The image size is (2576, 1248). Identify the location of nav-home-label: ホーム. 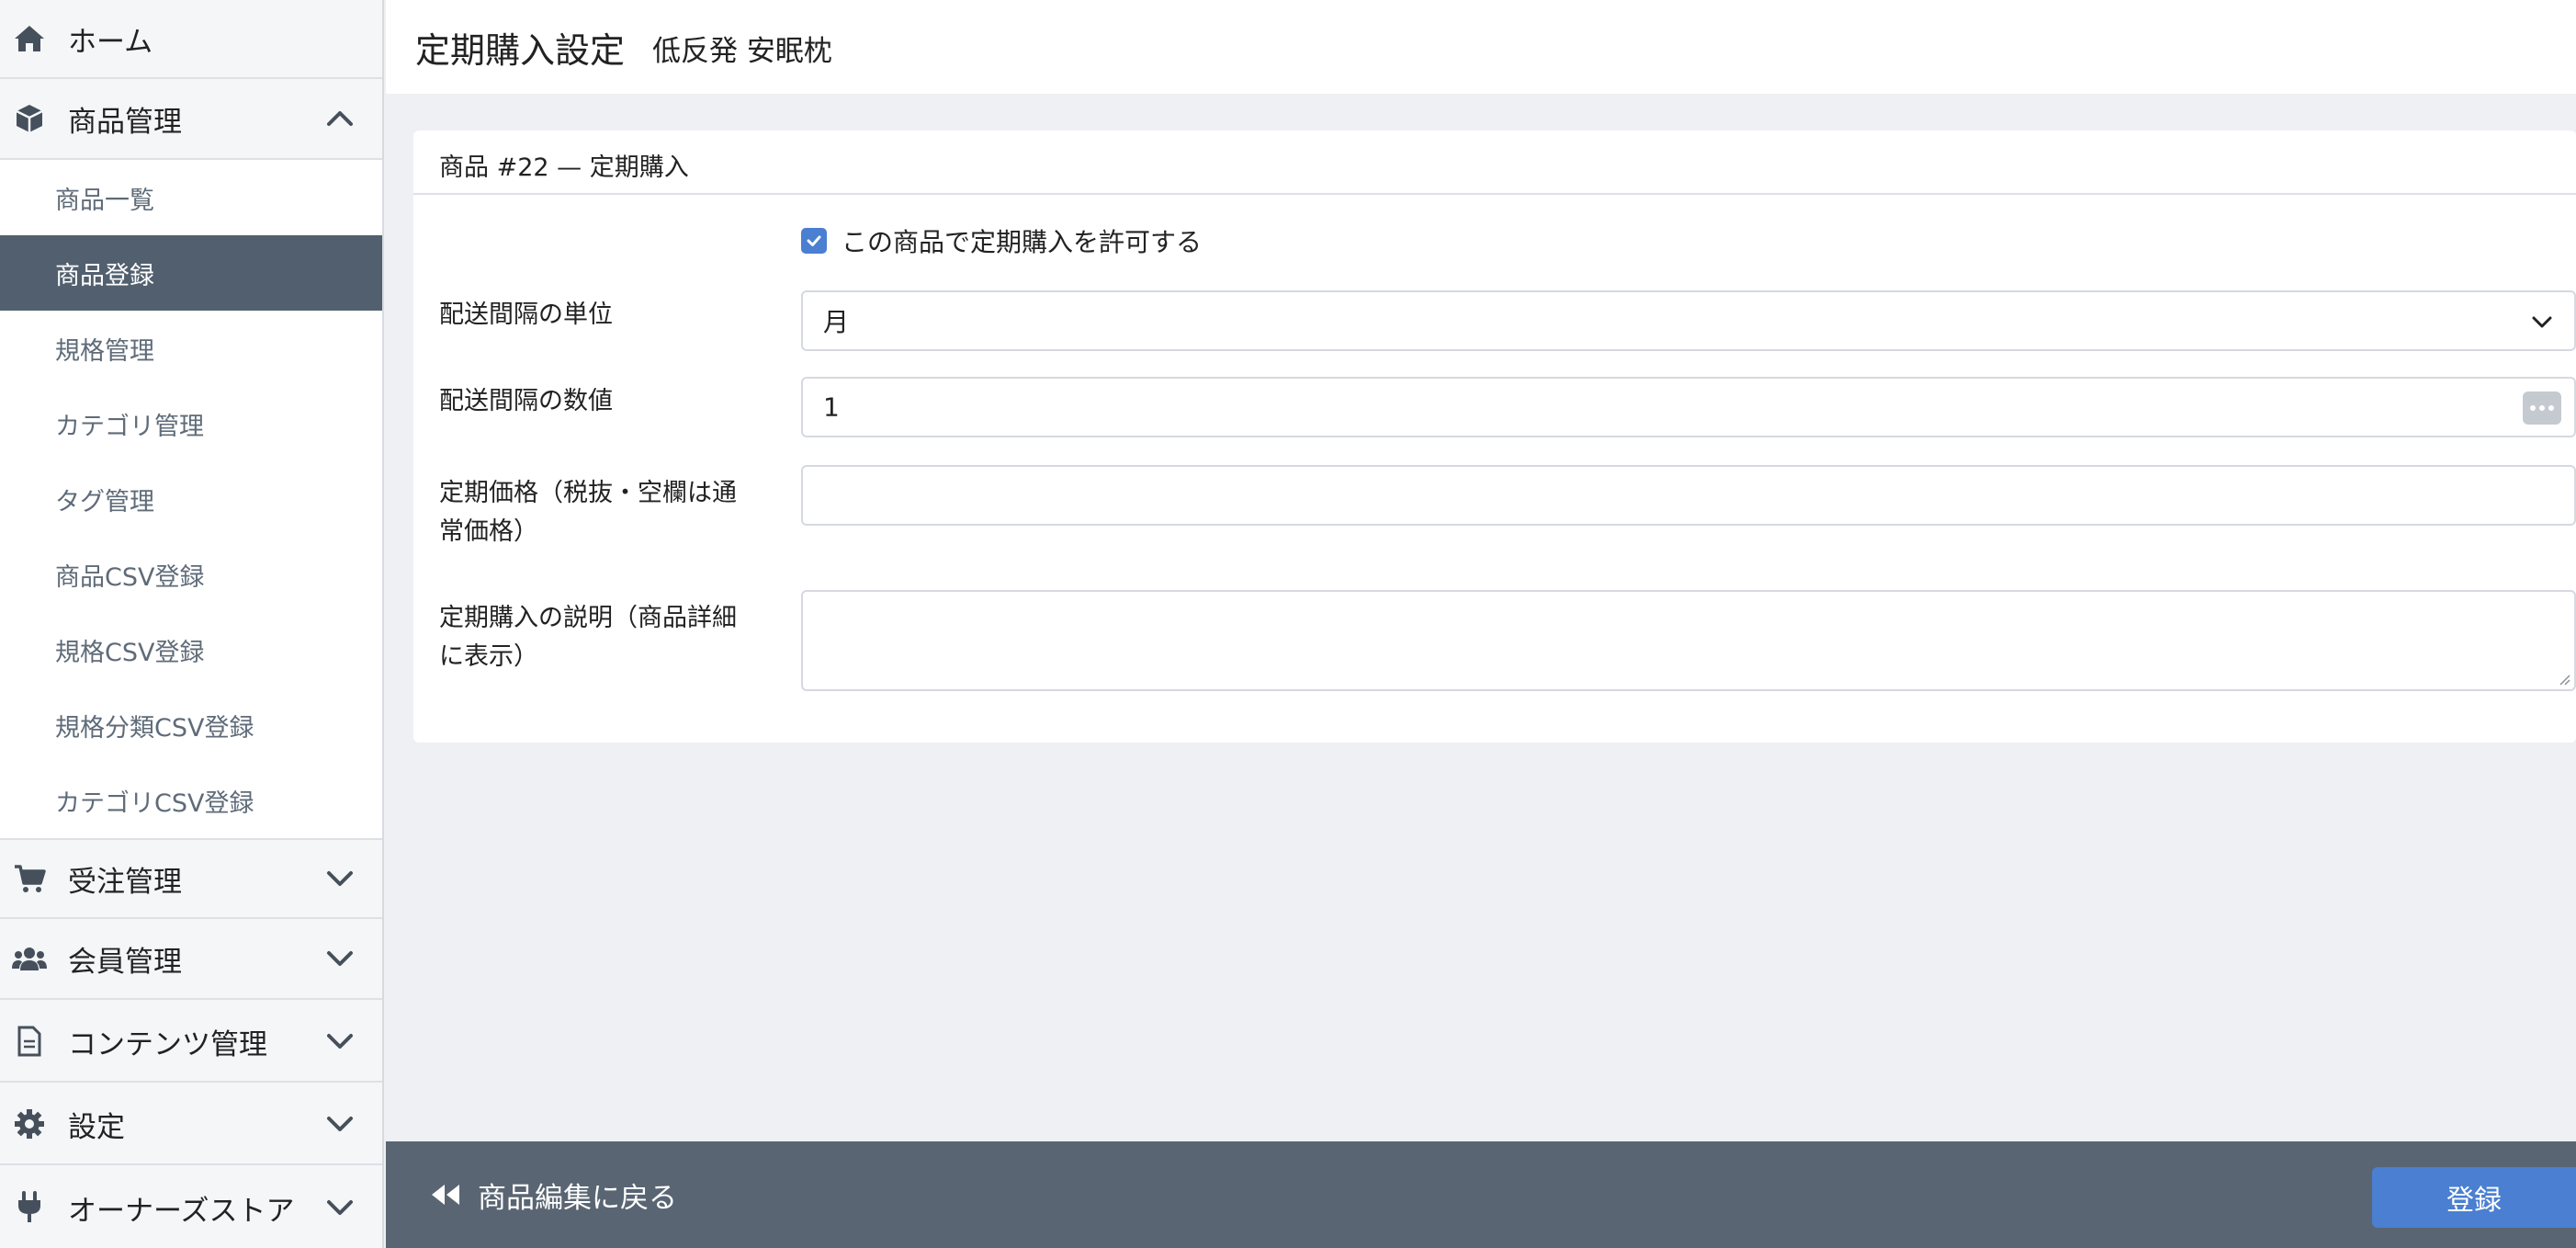
(110, 42).